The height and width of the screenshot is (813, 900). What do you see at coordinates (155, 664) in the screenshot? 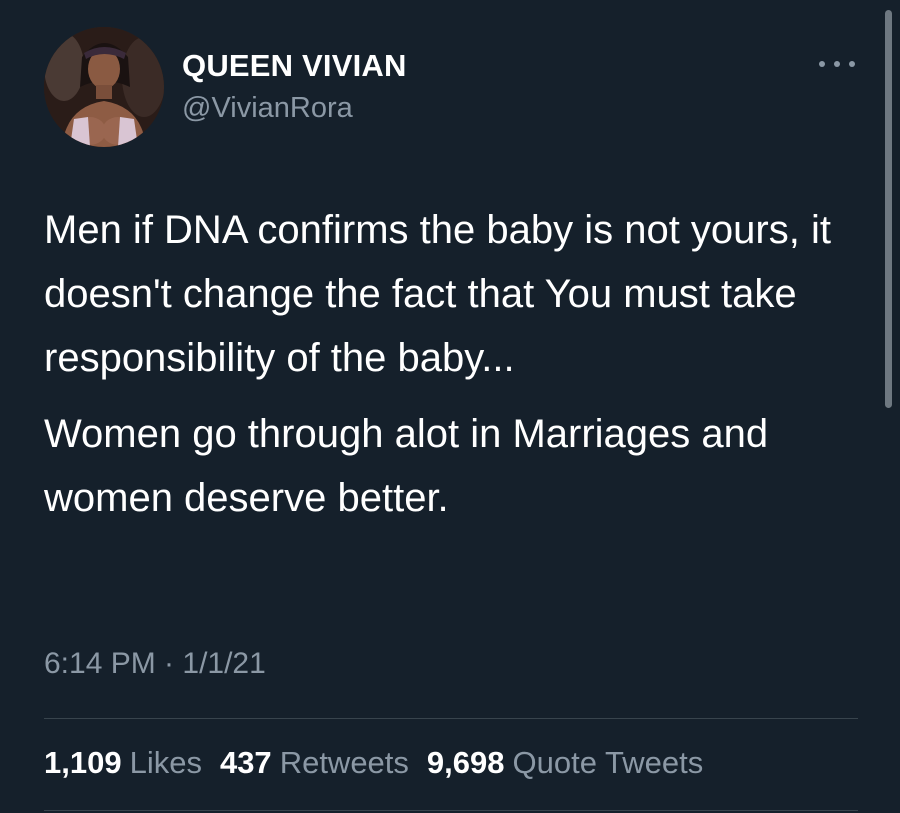
I see `tweet-timestamp: 6:14 PM · 1/1/21` at bounding box center [155, 664].